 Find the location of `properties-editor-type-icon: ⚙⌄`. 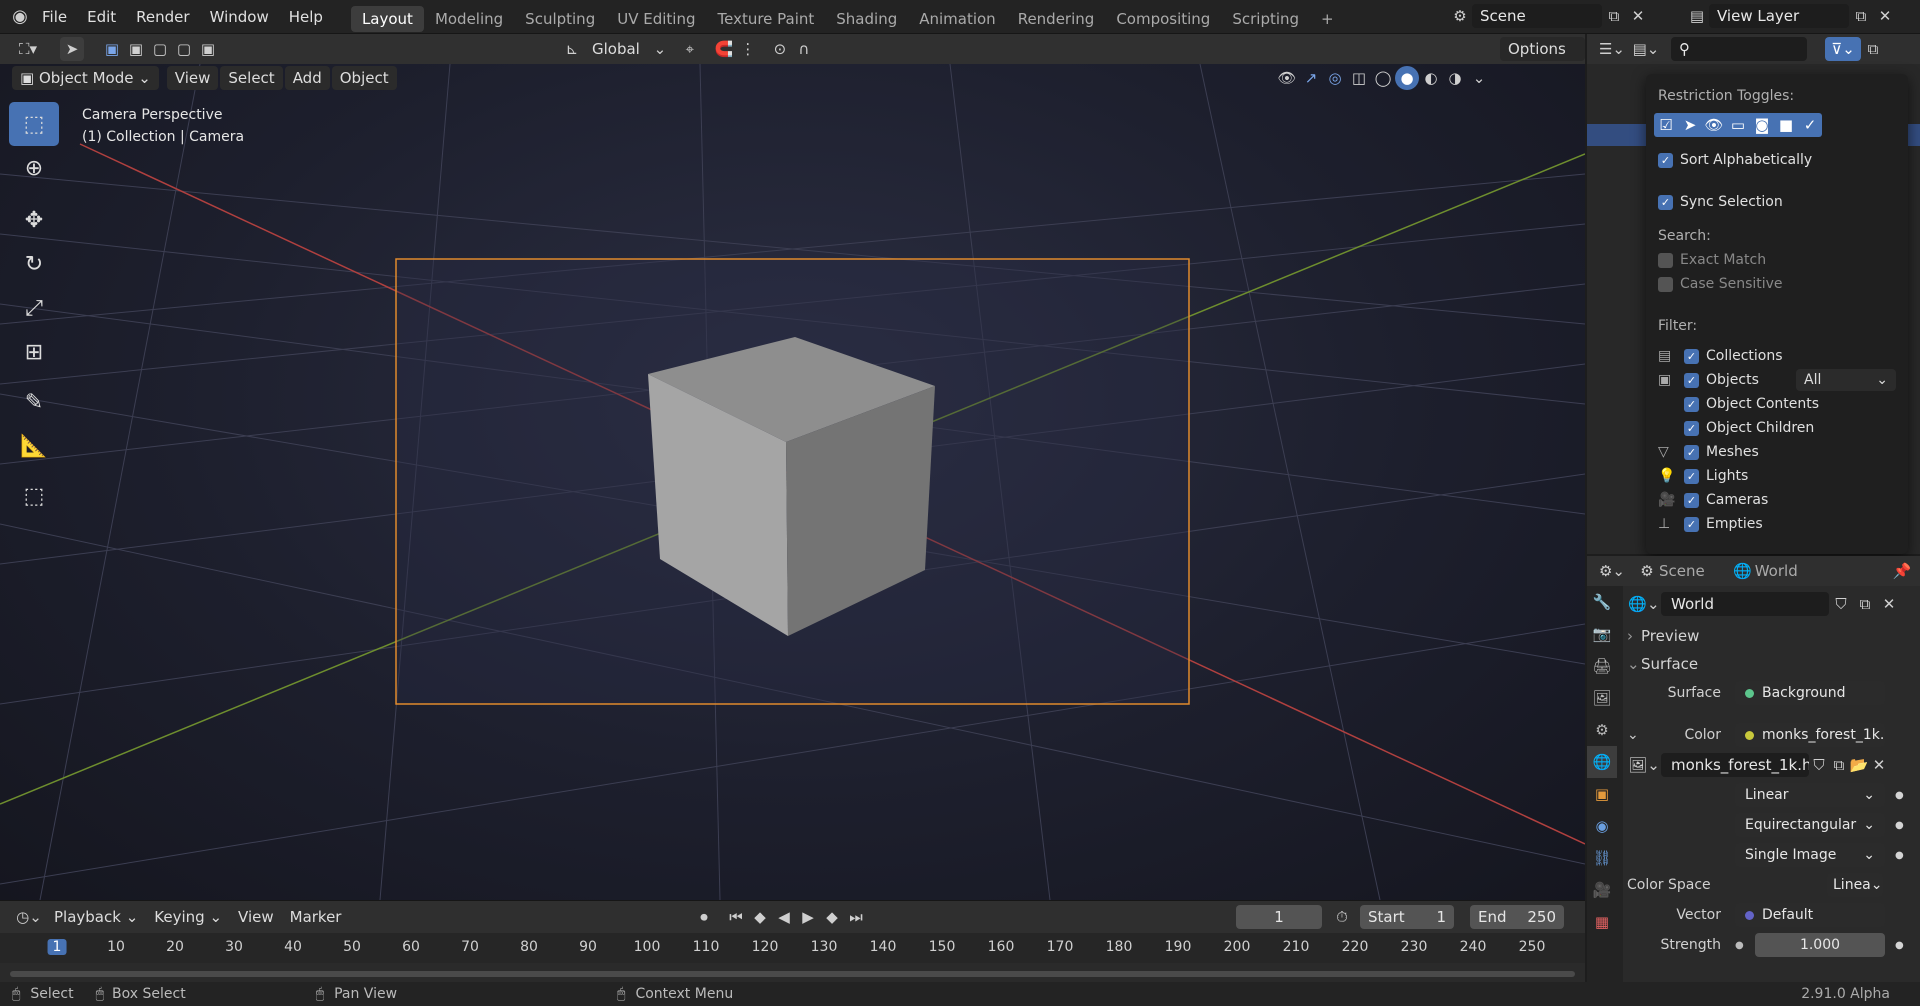

properties-editor-type-icon: ⚙⌄ is located at coordinates (1612, 571).